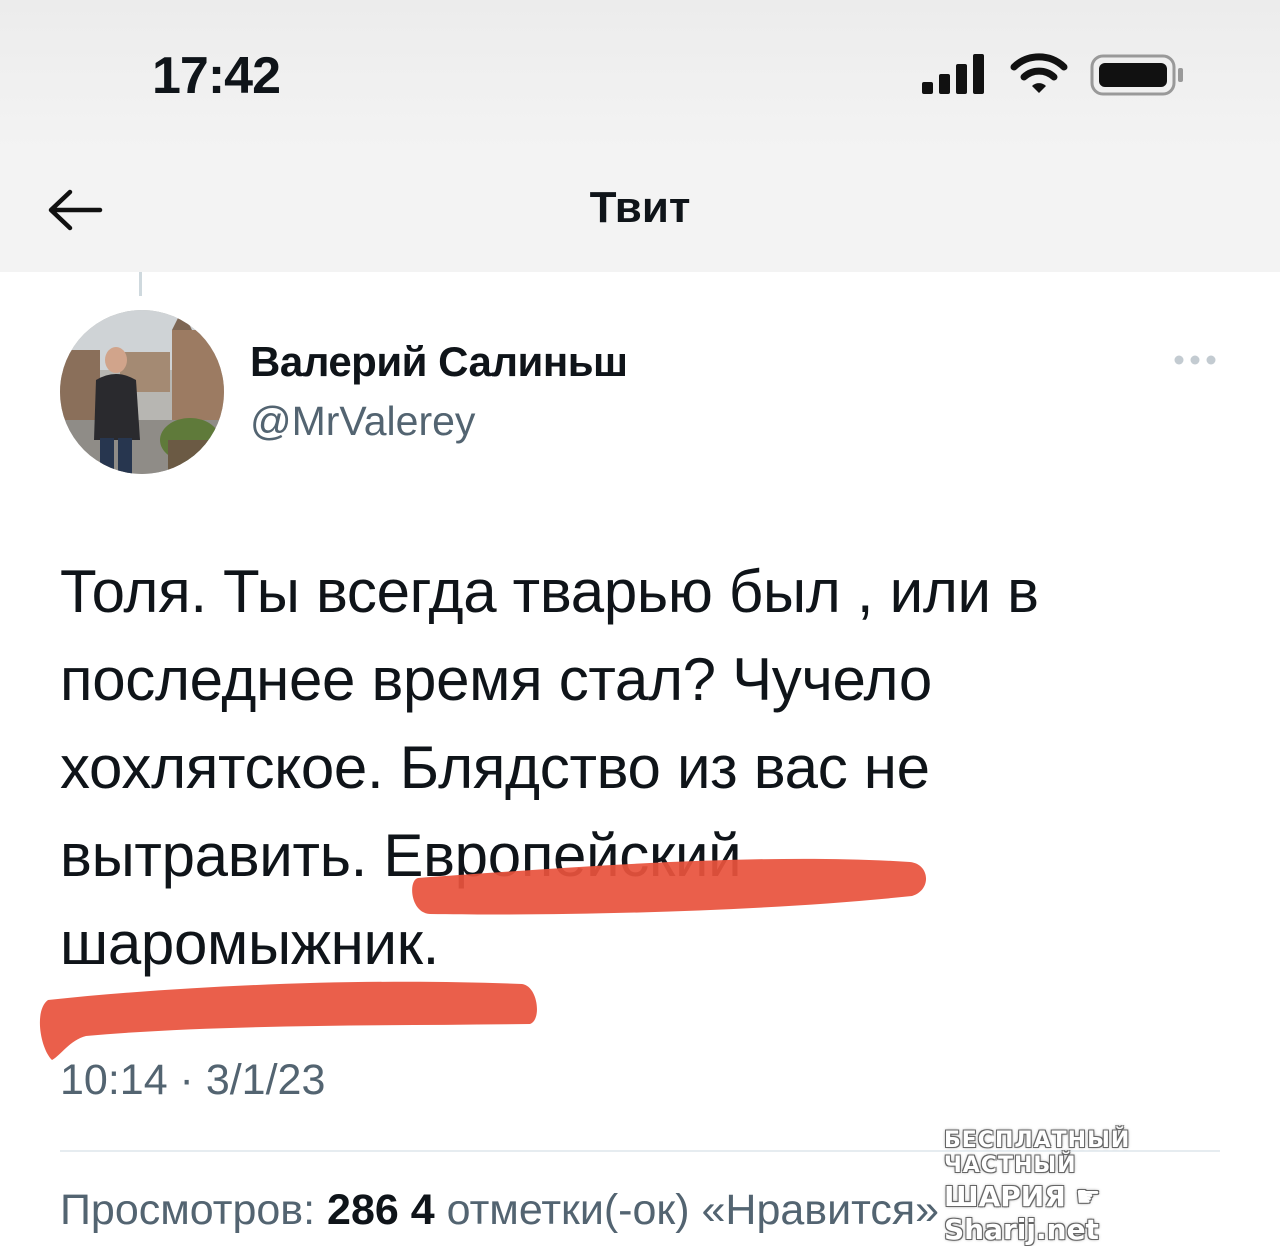 Image resolution: width=1280 pixels, height=1246 pixels. Describe the element at coordinates (1088, 1196) in the screenshot. I see `pointing-hand-icon: ☛` at that location.